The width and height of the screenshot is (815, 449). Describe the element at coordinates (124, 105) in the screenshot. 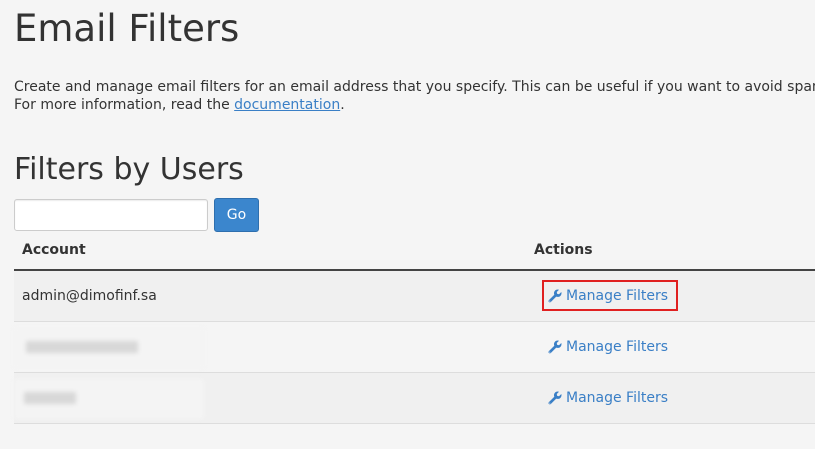

I see `description-prefix: For more information, read the` at that location.